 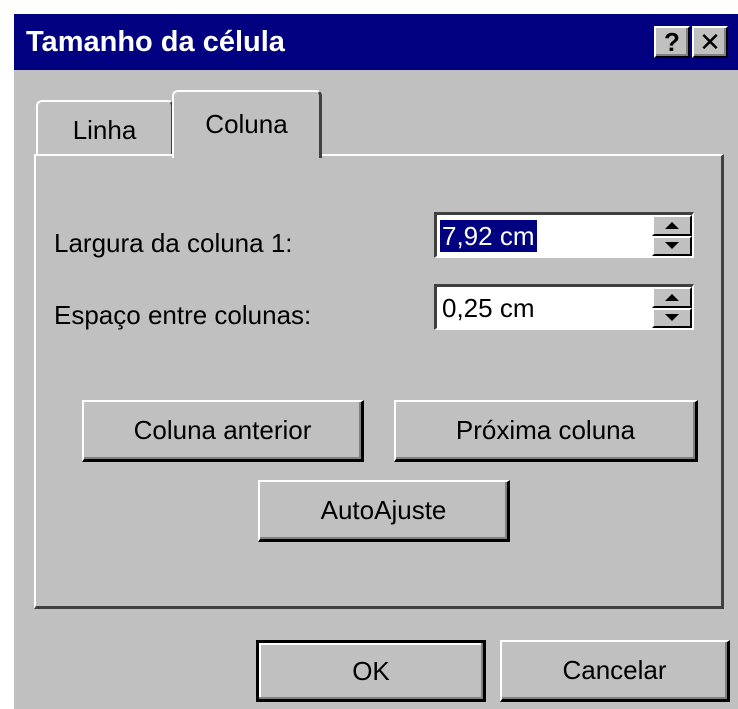 What do you see at coordinates (371, 671) in the screenshot?
I see `ok-button: OK` at bounding box center [371, 671].